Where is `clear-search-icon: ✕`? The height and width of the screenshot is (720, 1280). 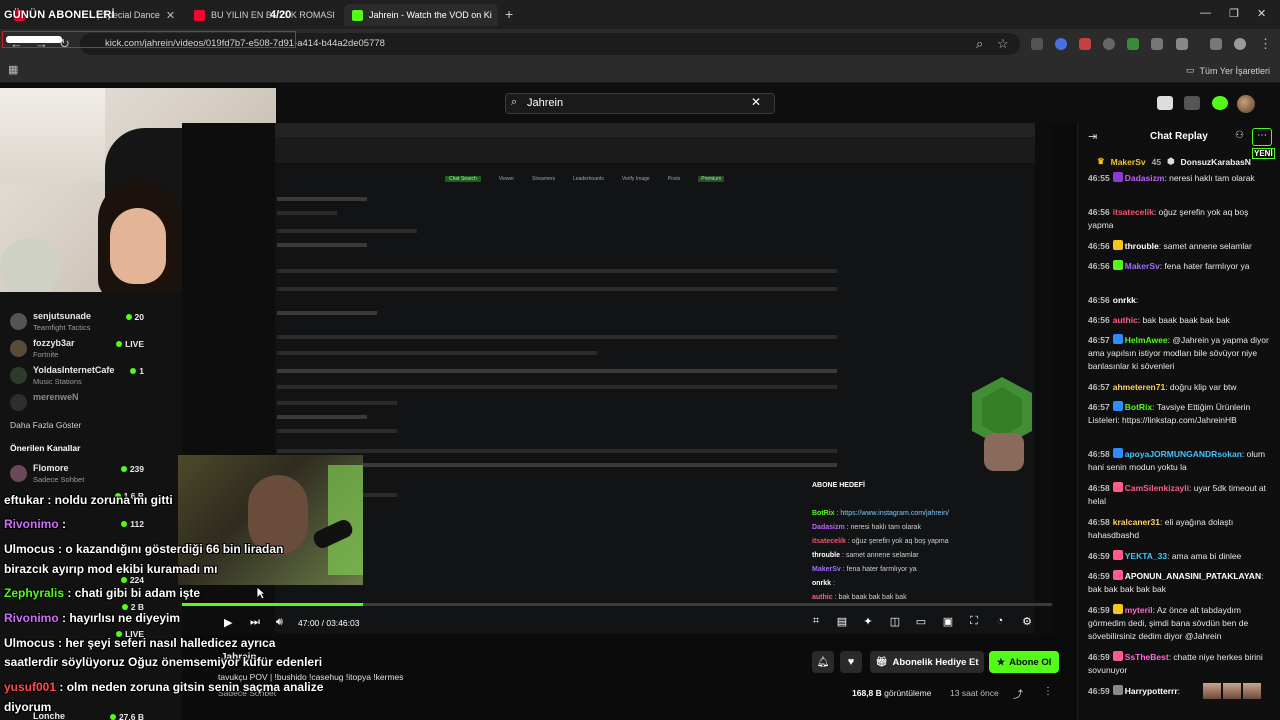 clear-search-icon: ✕ is located at coordinates (756, 102).